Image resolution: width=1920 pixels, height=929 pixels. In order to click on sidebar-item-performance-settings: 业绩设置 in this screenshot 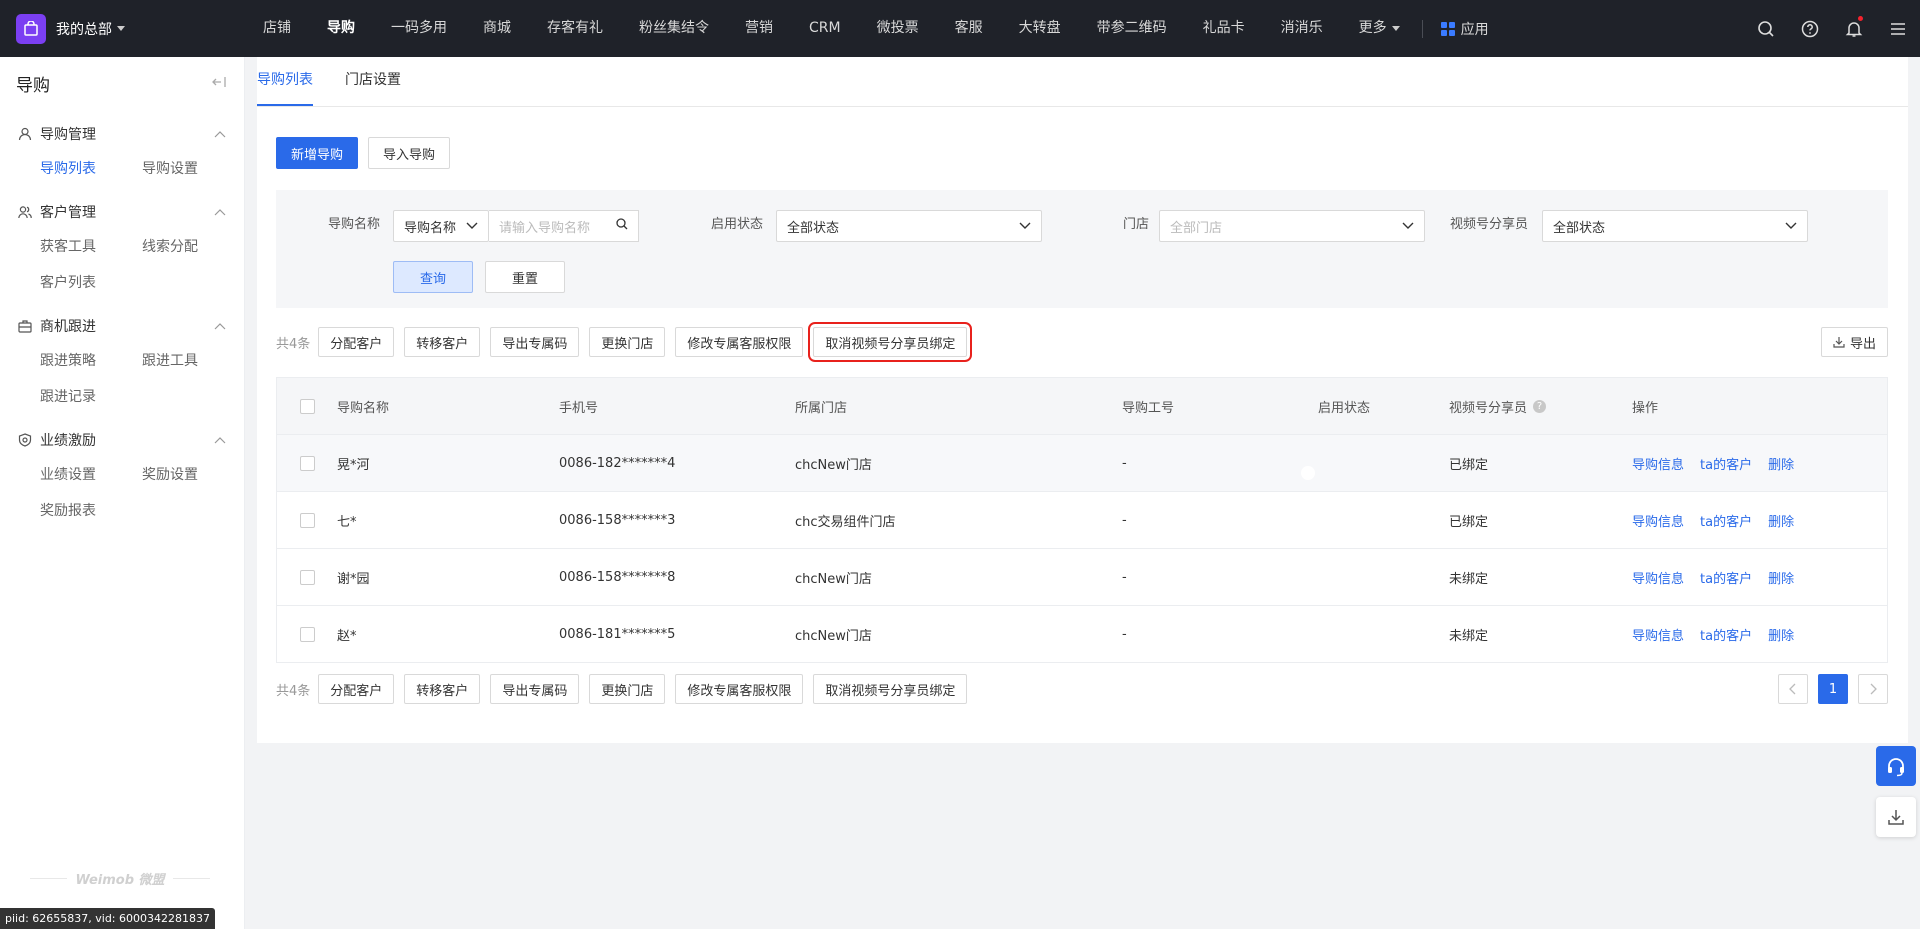, I will do `click(91, 475)`.